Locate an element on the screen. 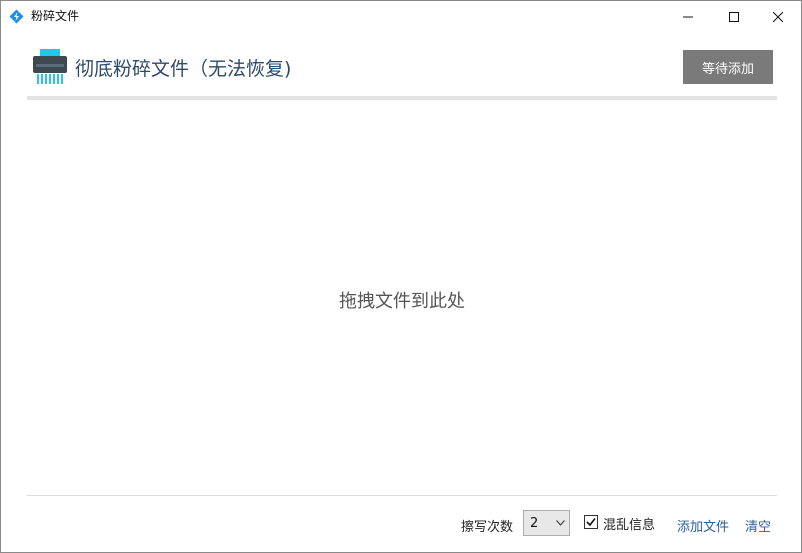  maximize-icon is located at coordinates (734, 16).